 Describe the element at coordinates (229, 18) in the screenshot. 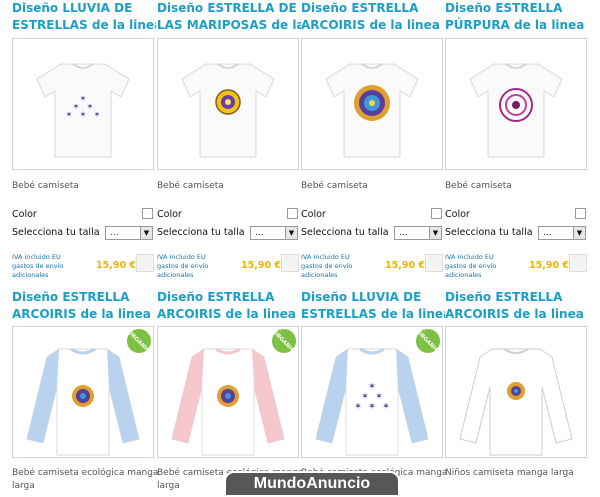

I see `product-title: Diseño ESTRELLA DE LAS MARIPOSAS de la` at that location.